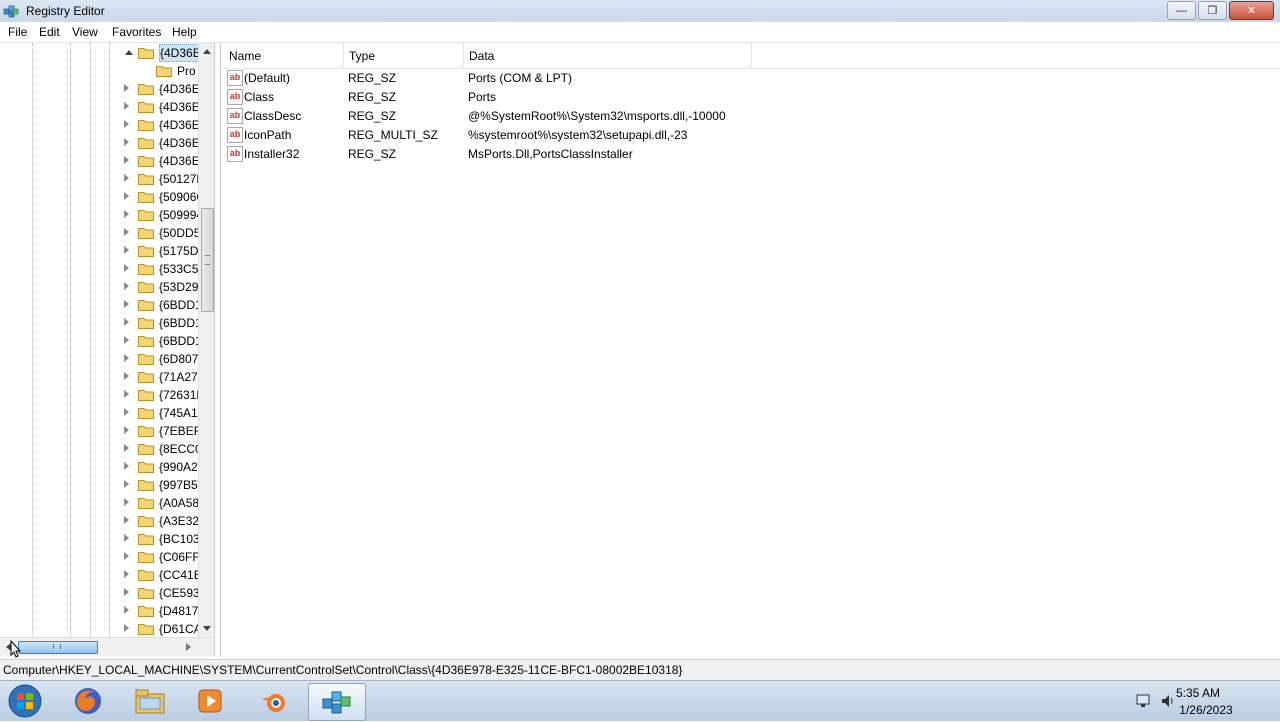  What do you see at coordinates (160, 539) in the screenshot?
I see `tree-item: {BC103` at bounding box center [160, 539].